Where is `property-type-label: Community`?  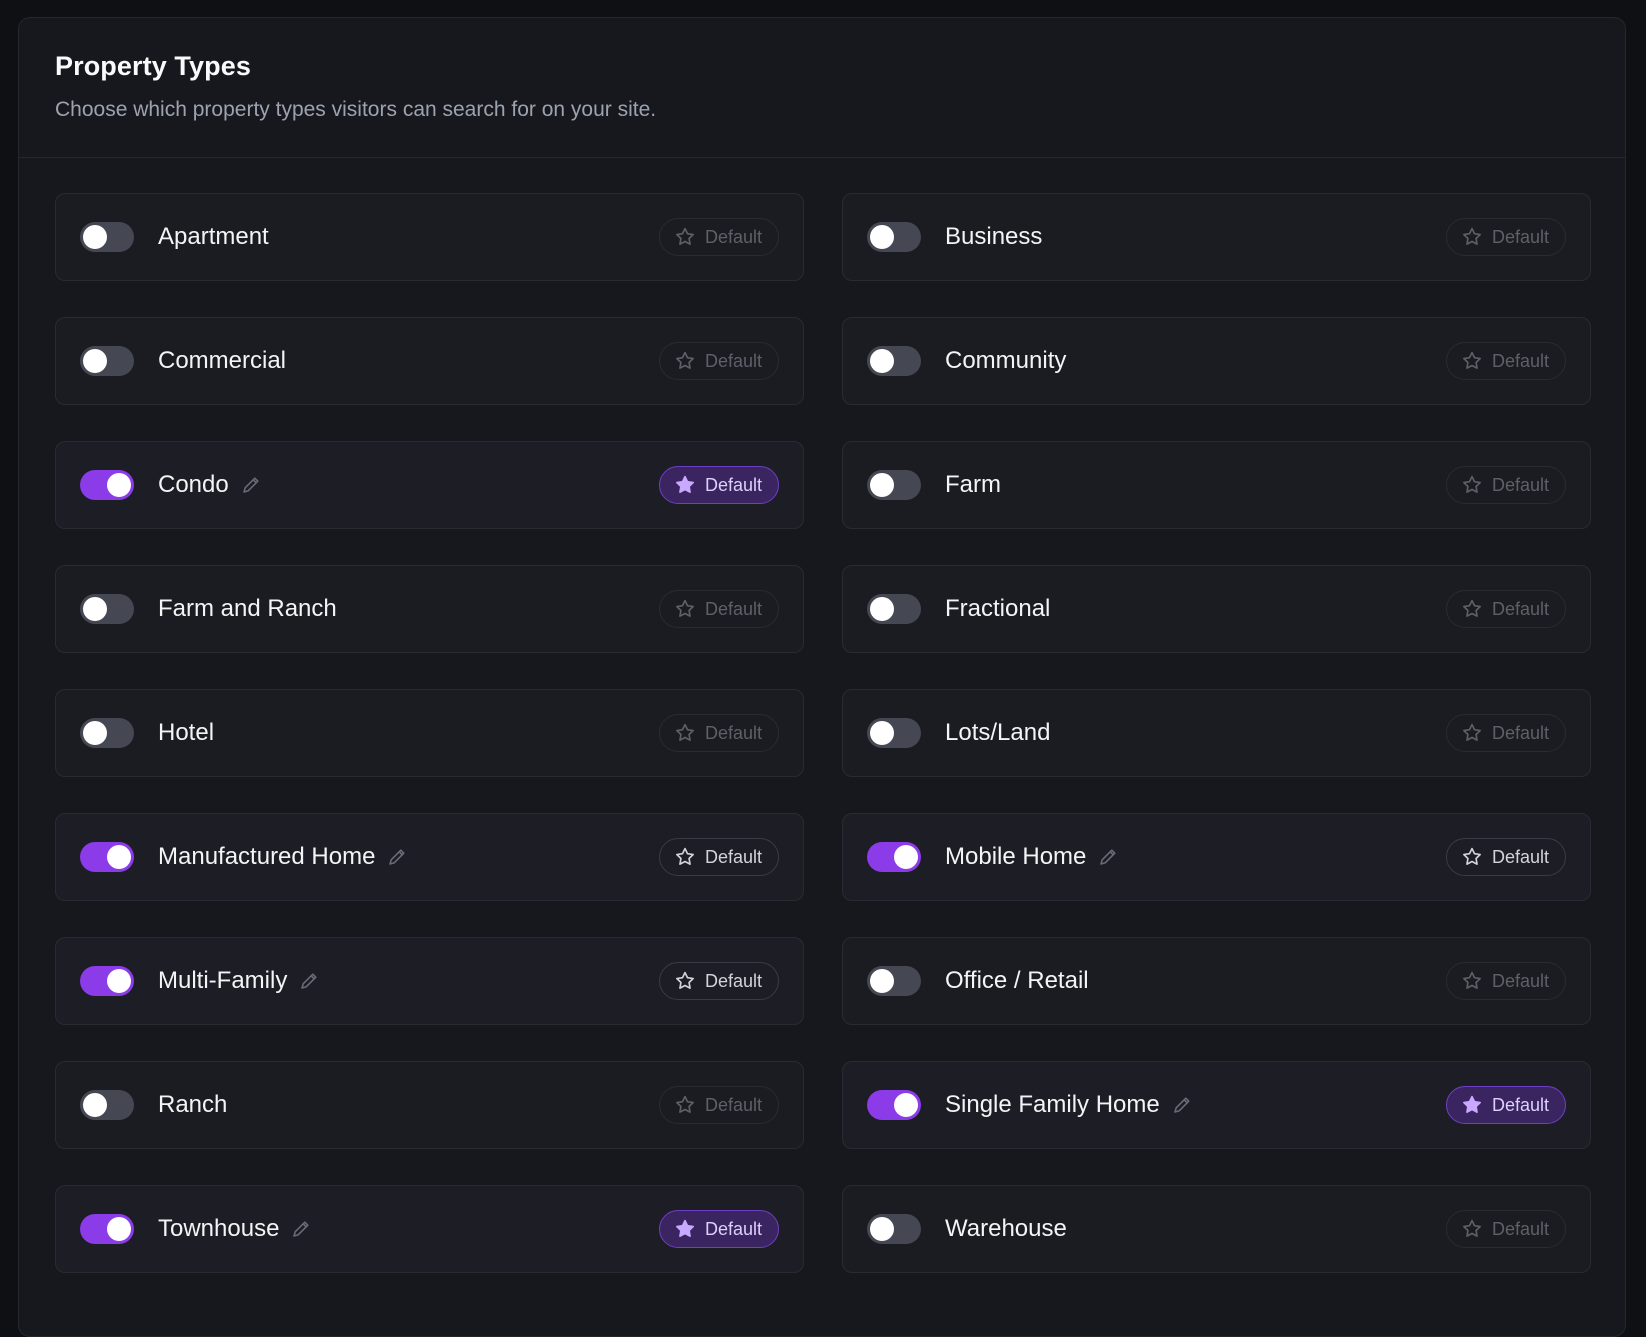
property-type-label: Community is located at coordinates (1006, 360).